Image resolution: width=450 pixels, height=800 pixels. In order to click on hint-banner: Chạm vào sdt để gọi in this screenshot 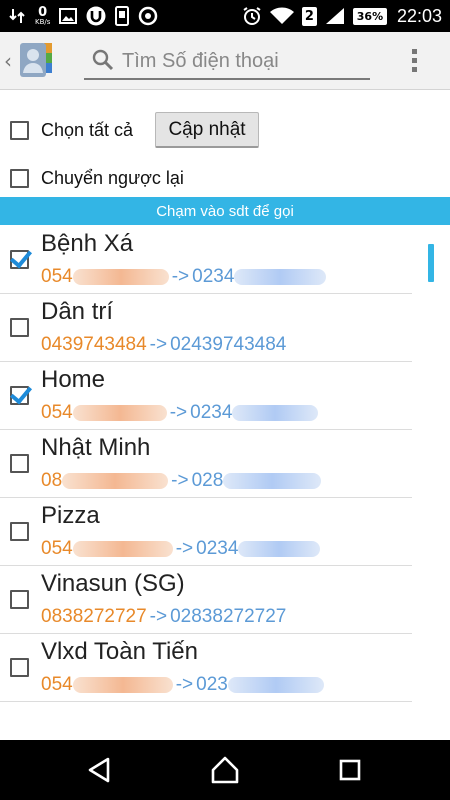, I will do `click(225, 211)`.